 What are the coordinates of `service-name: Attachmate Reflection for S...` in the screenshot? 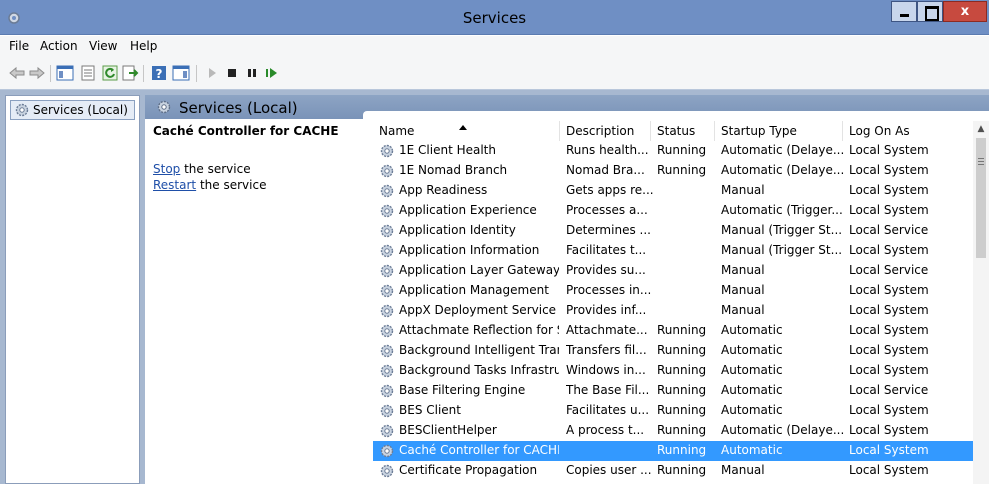 It's located at (479, 330).